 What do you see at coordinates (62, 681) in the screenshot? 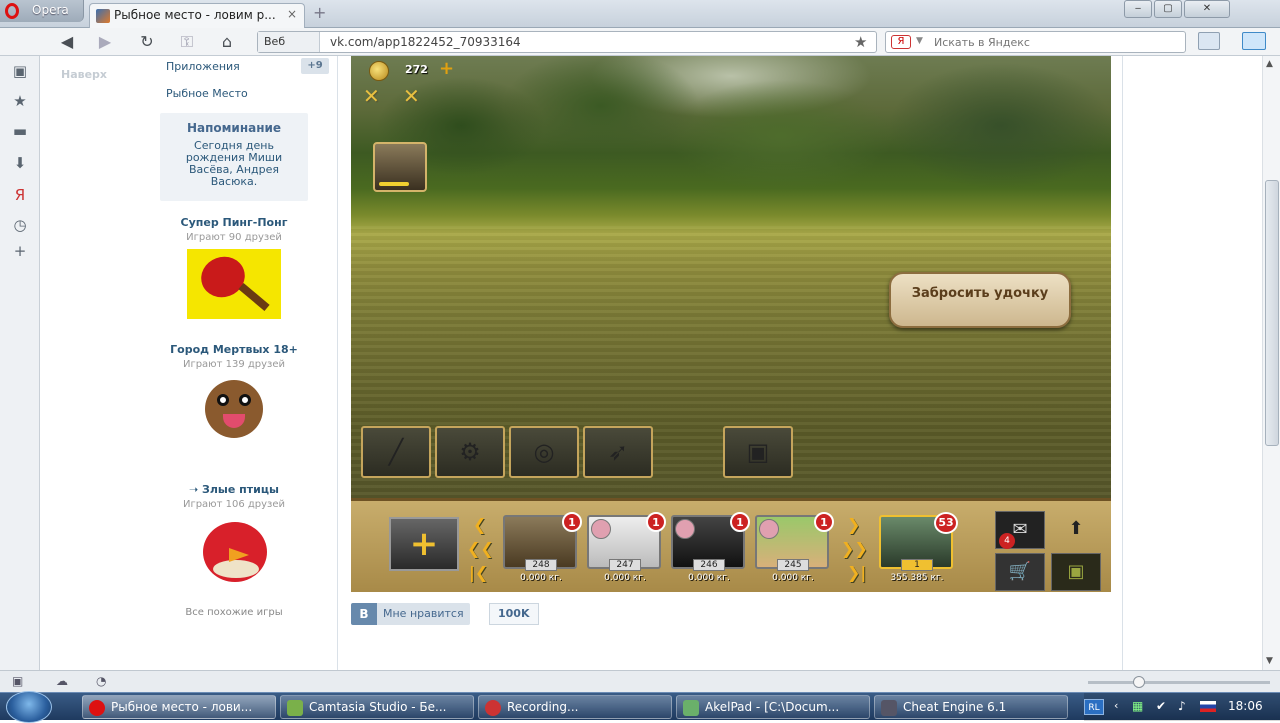
I see `cloud-icon: ☁` at bounding box center [62, 681].